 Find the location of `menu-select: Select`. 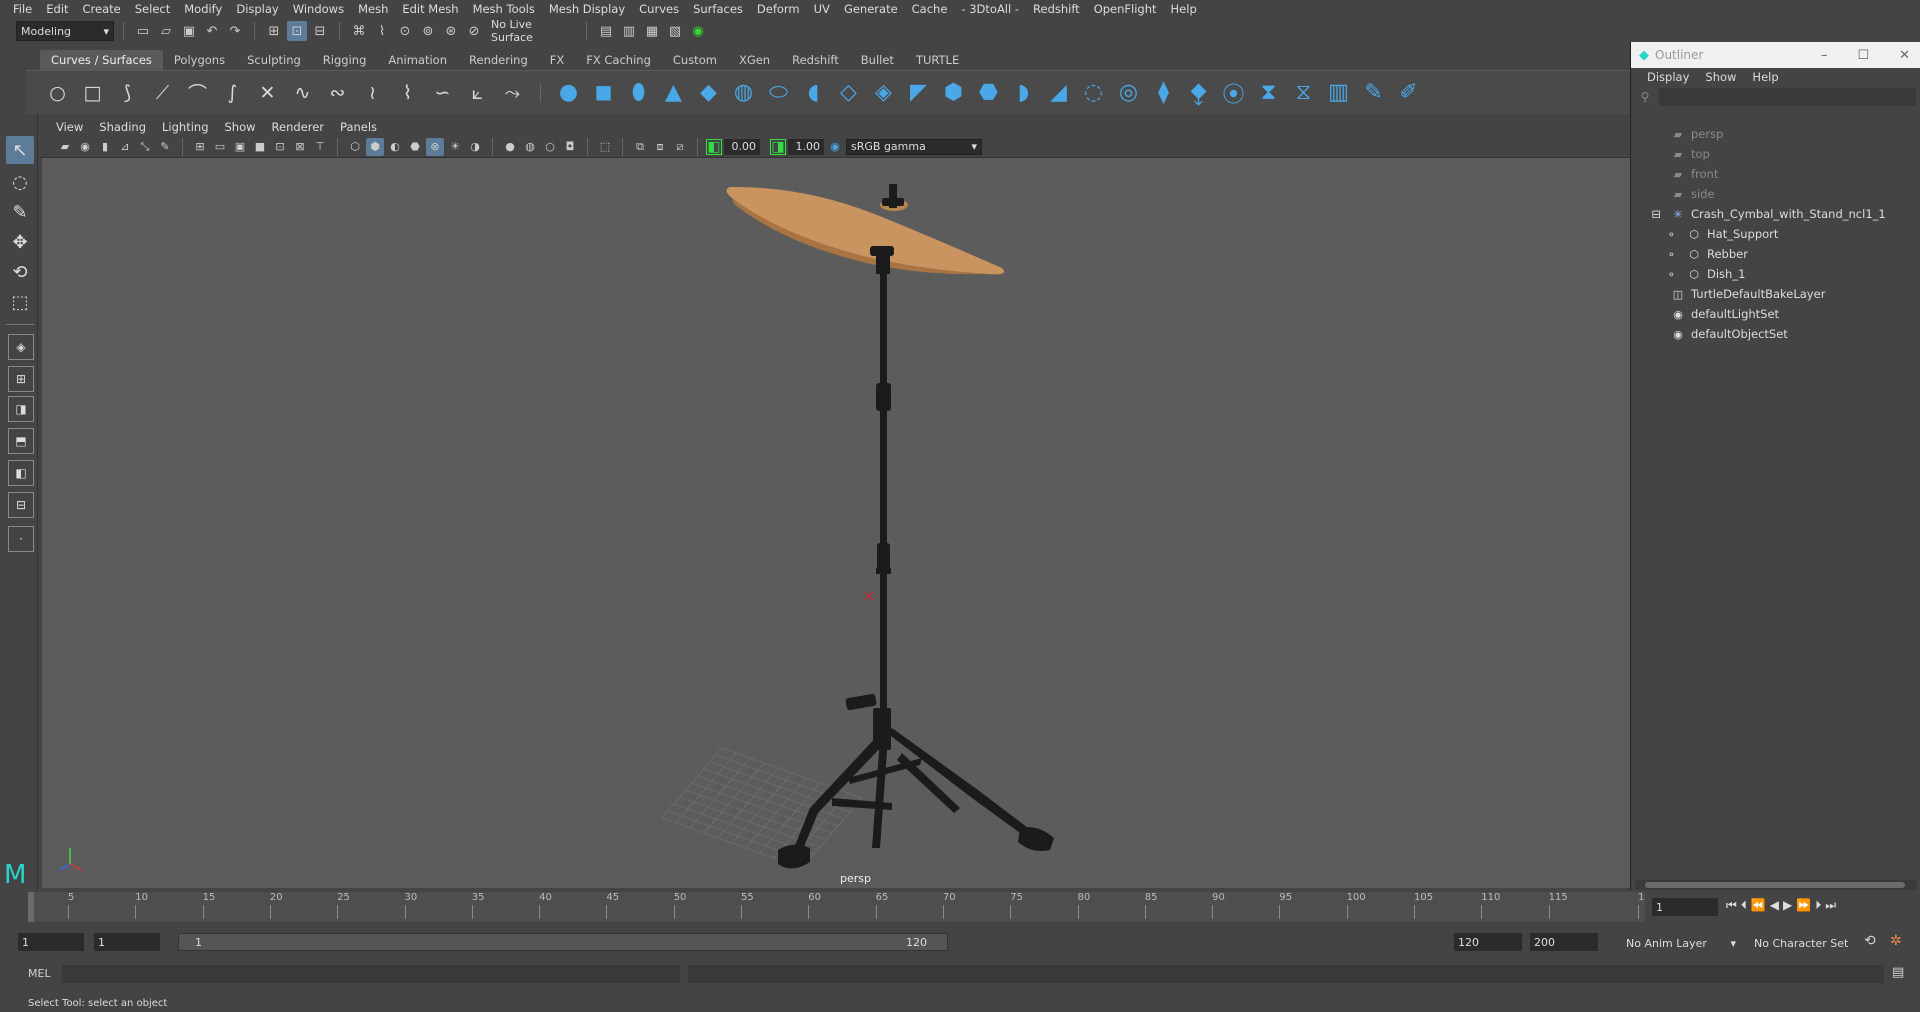

menu-select: Select is located at coordinates (152, 9).